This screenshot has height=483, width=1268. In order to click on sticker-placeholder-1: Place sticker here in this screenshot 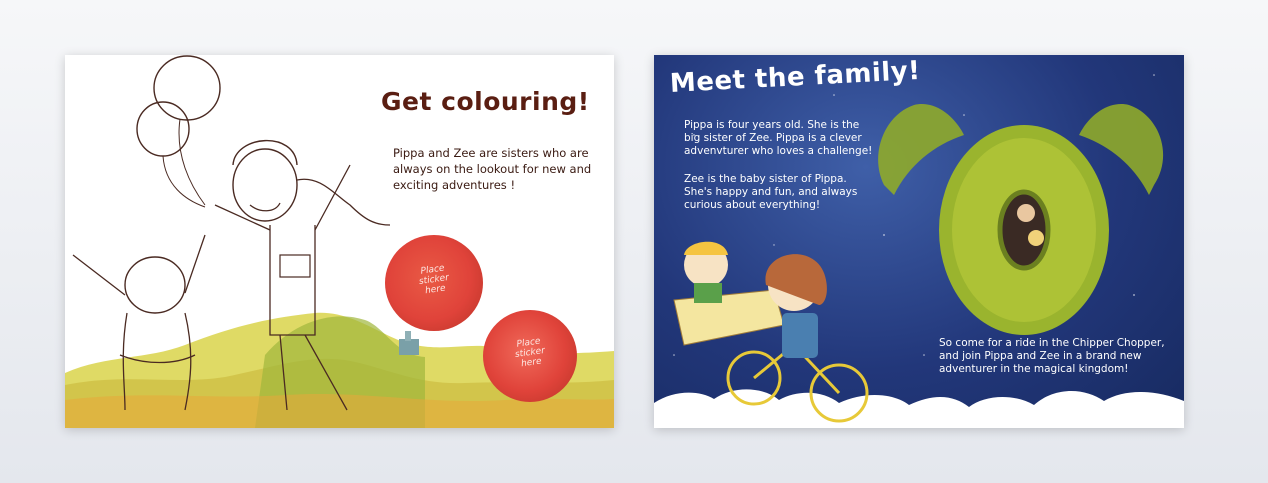, I will do `click(434, 283)`.